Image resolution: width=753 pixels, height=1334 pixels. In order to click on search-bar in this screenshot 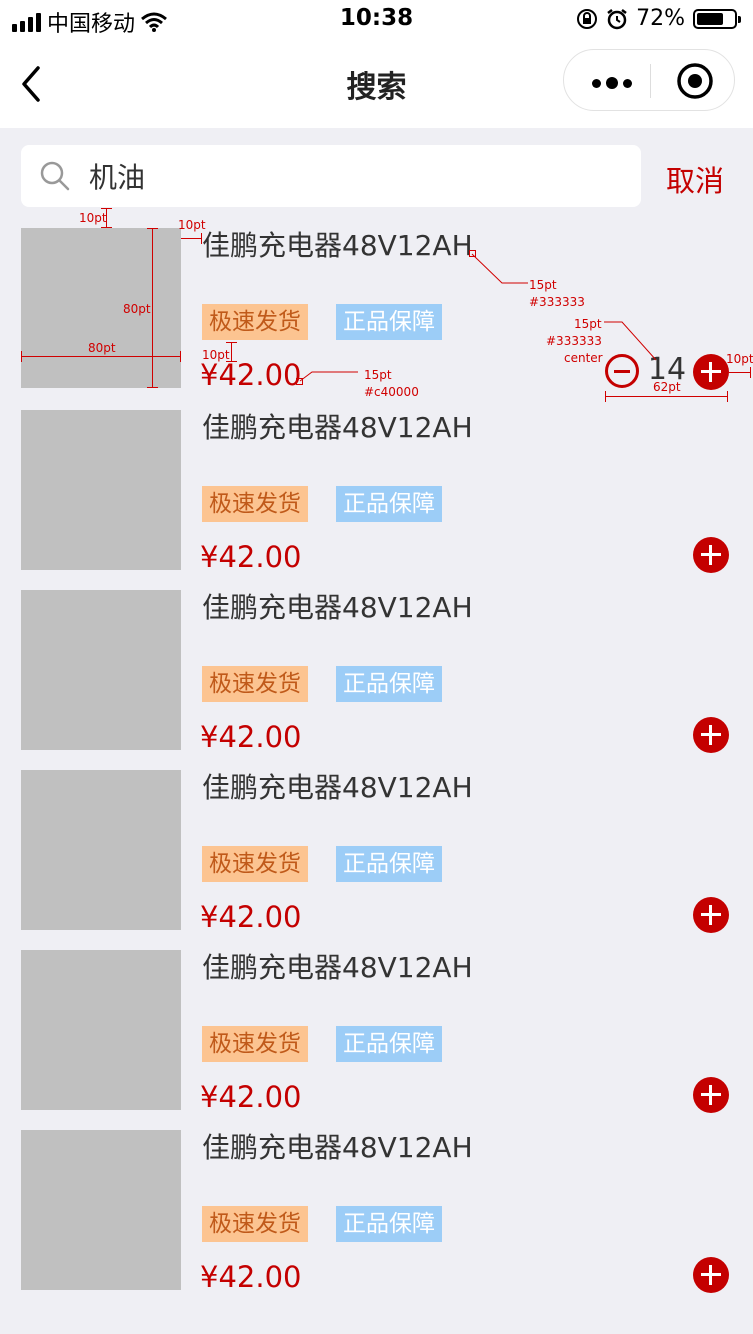, I will do `click(331, 176)`.